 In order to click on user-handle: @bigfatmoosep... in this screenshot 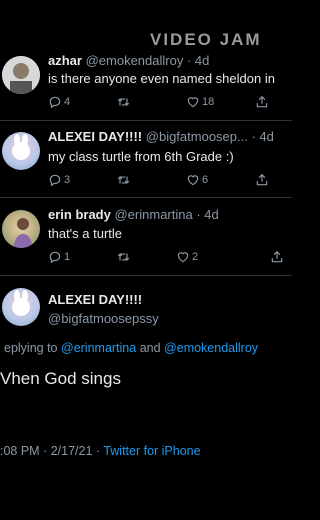, I will do `click(197, 136)`.